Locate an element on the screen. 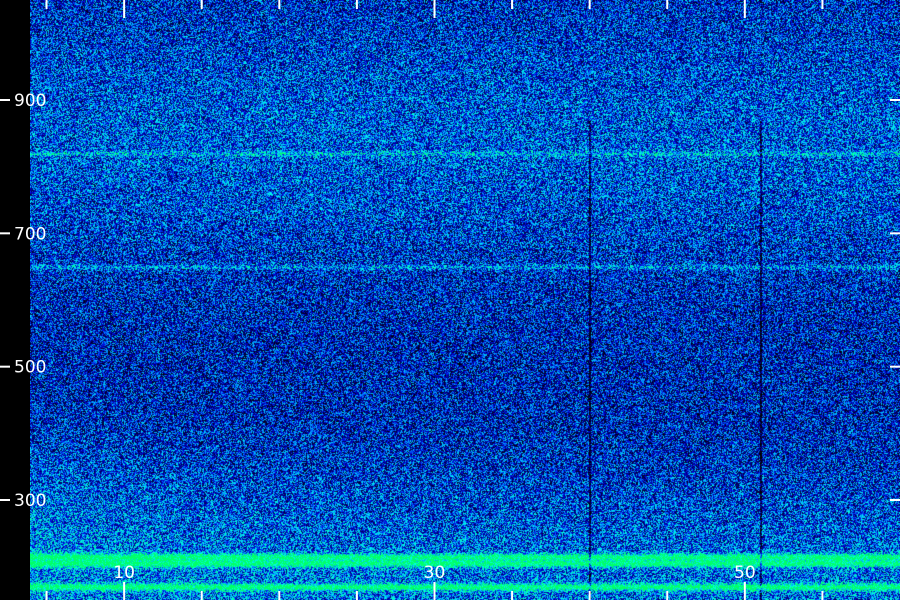 The width and height of the screenshot is (900, 600). y-tick-label: 900 is located at coordinates (30, 101).